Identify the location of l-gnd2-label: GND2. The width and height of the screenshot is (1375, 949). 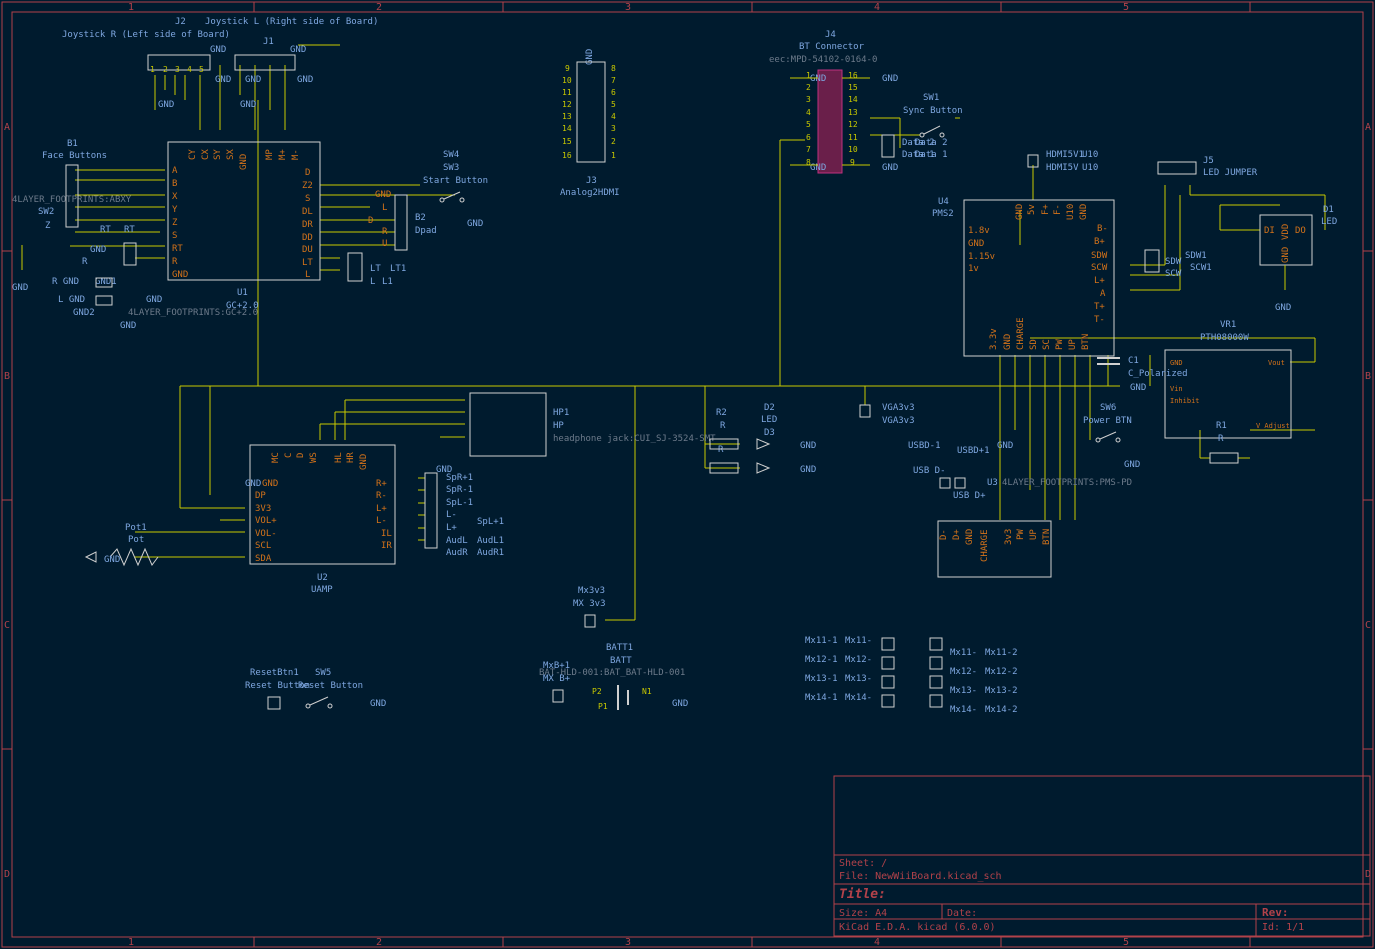
(84, 313).